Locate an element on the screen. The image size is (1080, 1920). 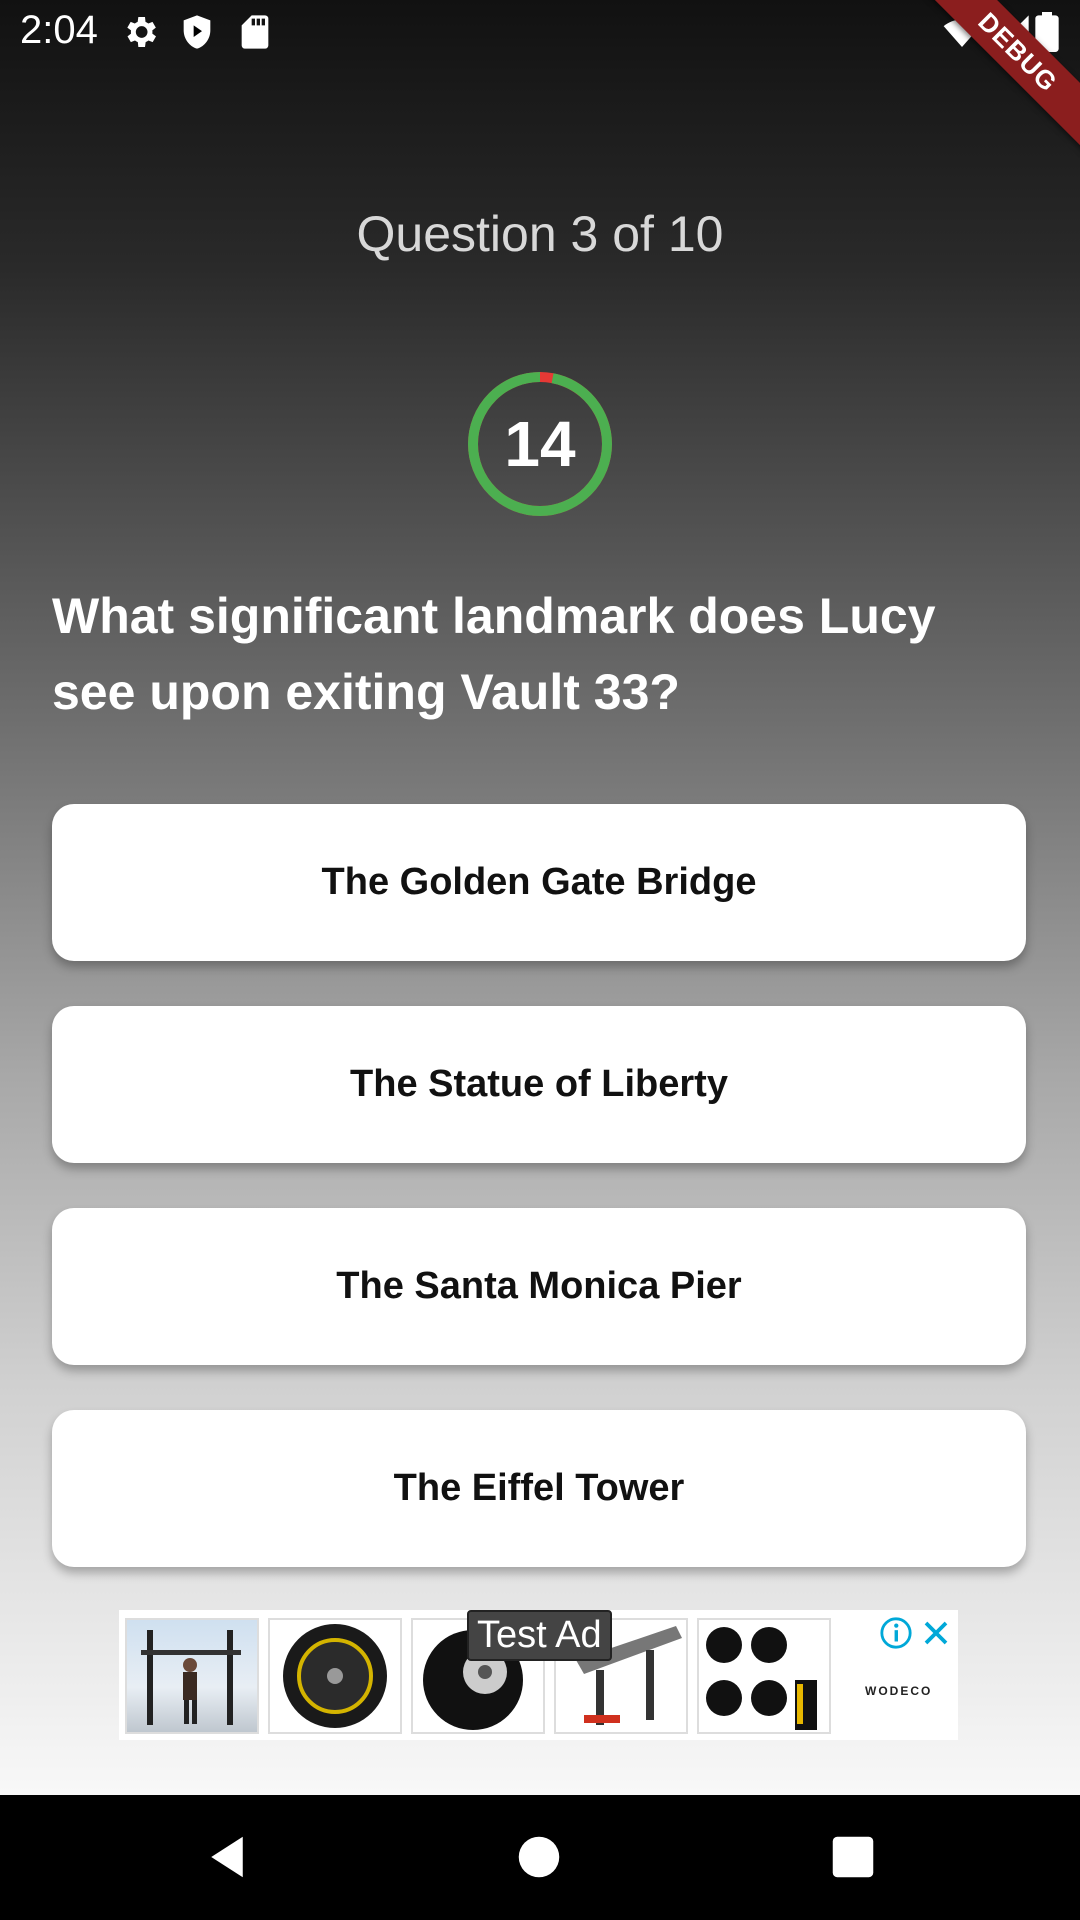
answer-label: The Santa Monica Pier is located at coordinates (539, 1286).